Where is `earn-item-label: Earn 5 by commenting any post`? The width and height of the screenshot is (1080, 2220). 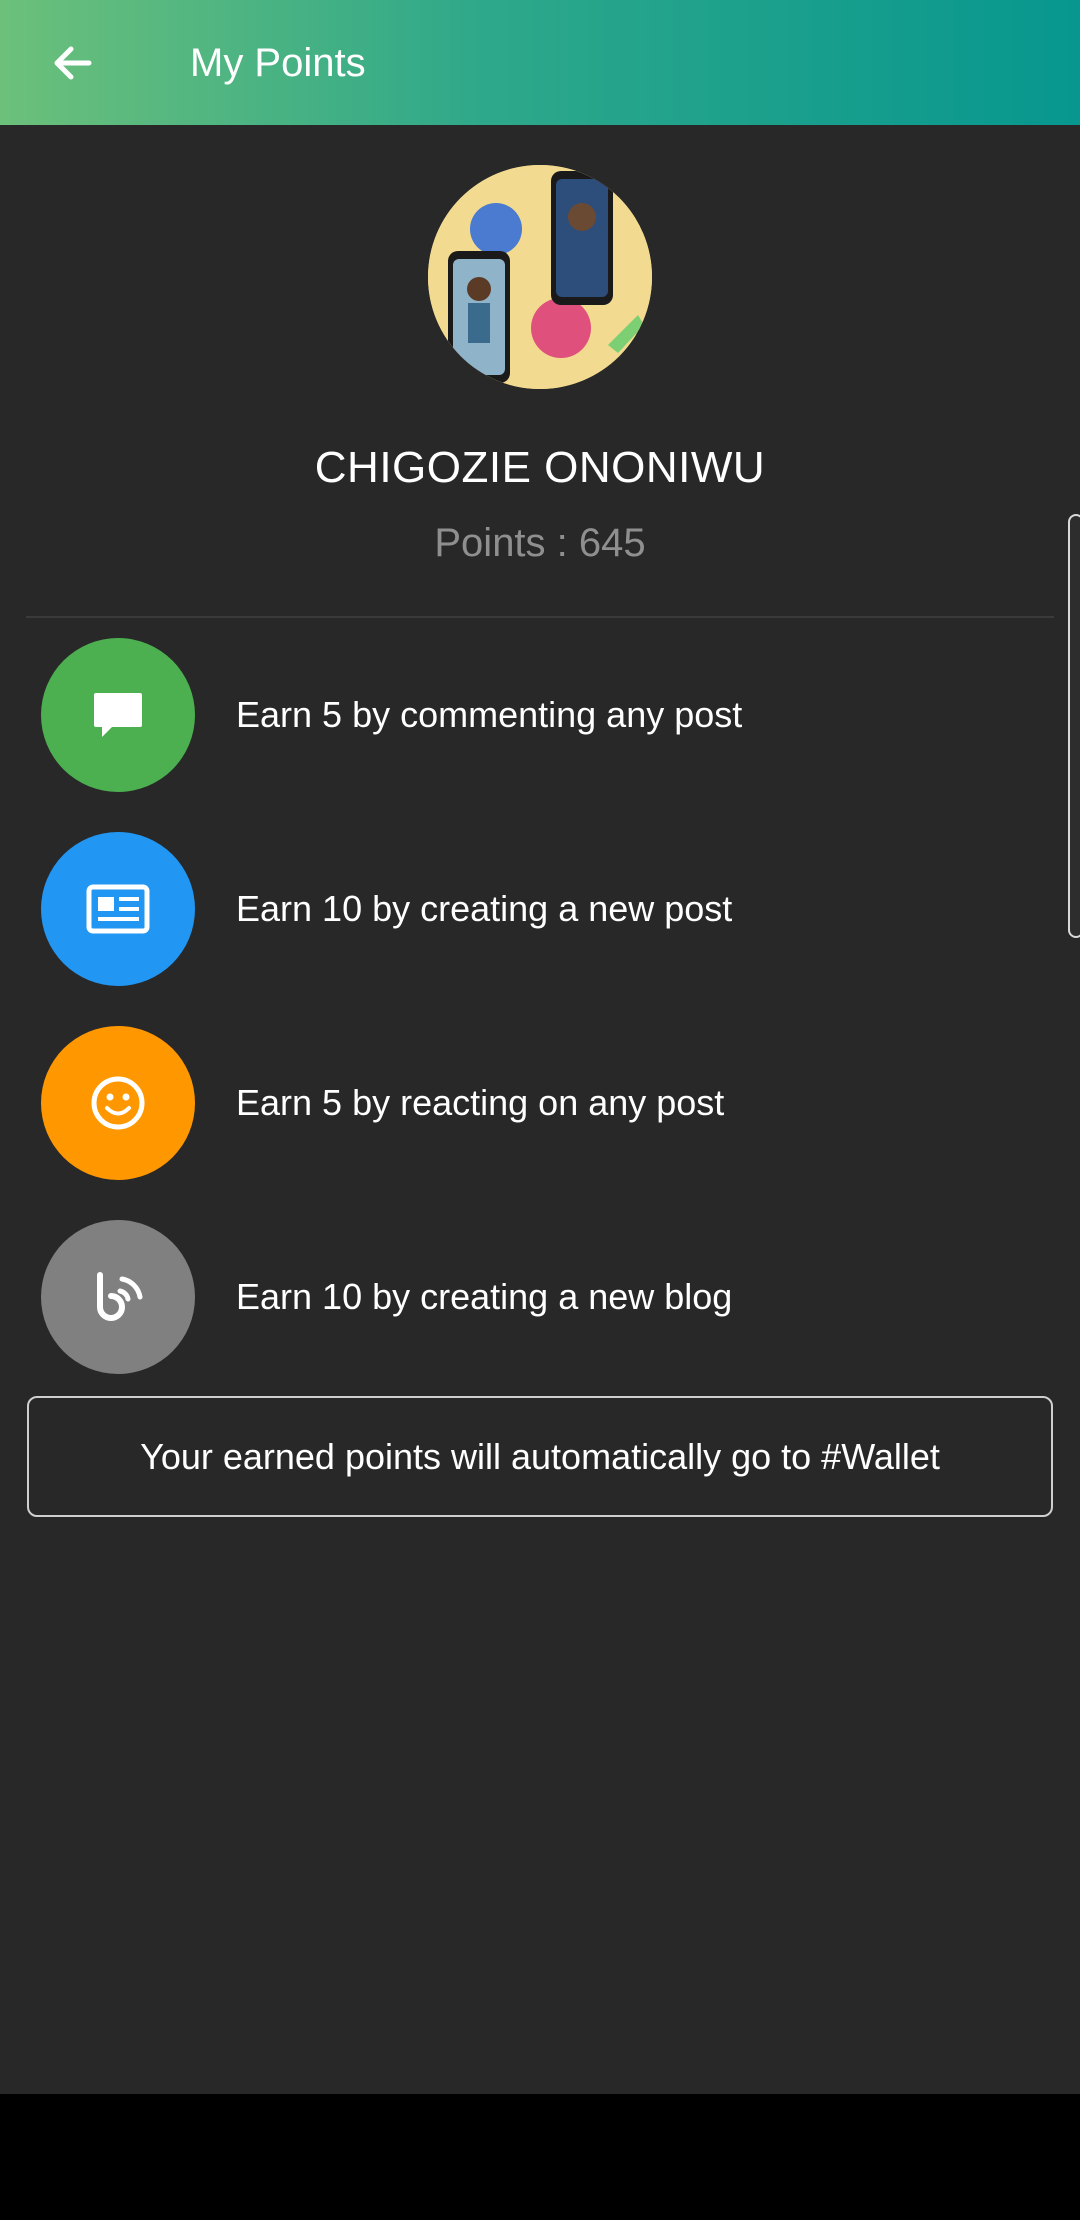 earn-item-label: Earn 5 by commenting any post is located at coordinates (489, 714).